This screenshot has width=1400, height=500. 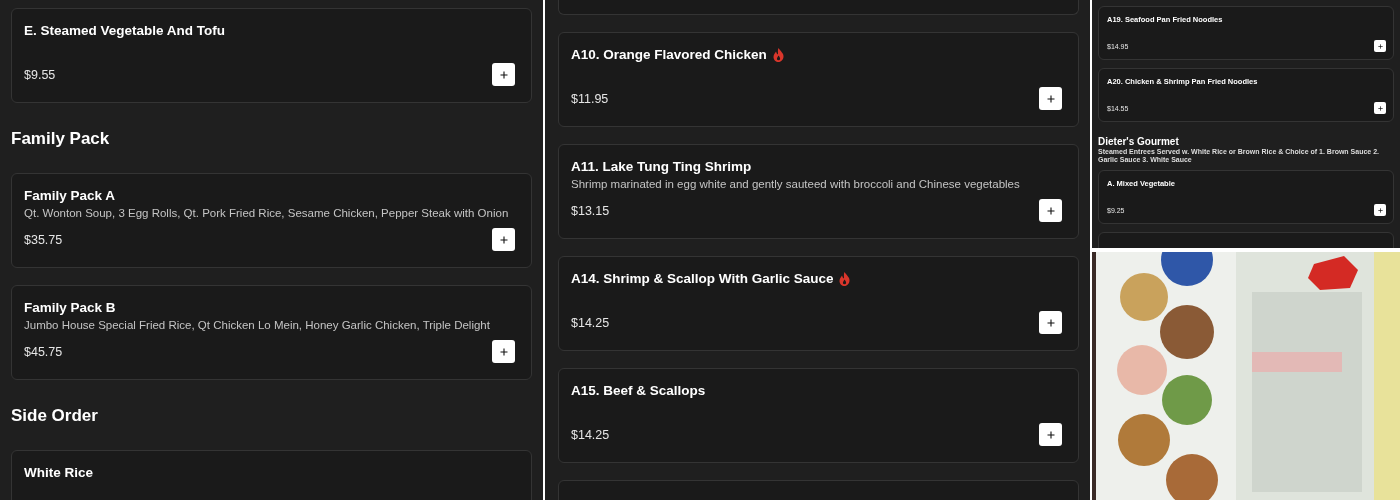 What do you see at coordinates (271, 475) in the screenshot?
I see `menu-item-card: White Rice` at bounding box center [271, 475].